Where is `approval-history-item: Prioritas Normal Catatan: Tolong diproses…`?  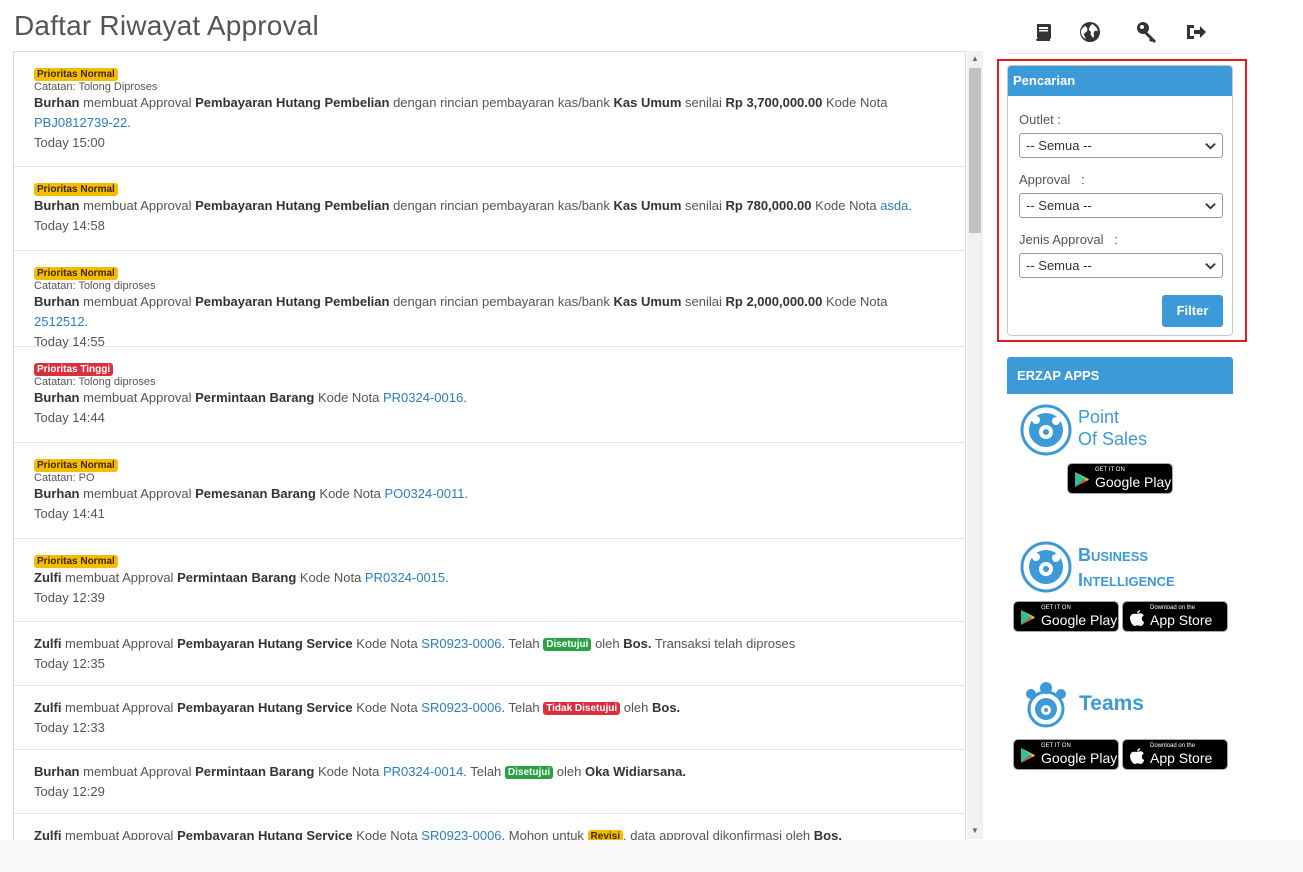
approval-history-item: Prioritas Normal Catatan: Tolong diproses… is located at coordinates (489, 300).